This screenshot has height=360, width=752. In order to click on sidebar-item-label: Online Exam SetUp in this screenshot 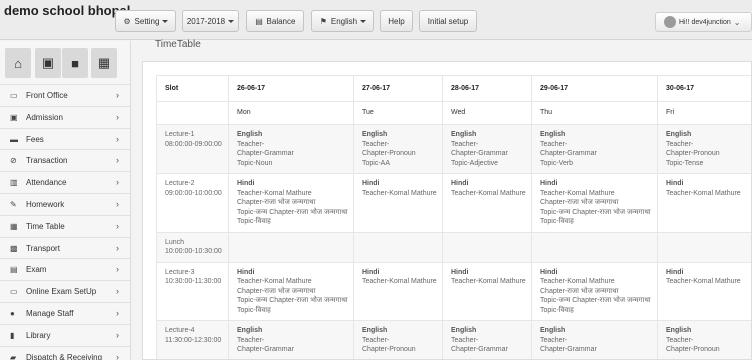, I will do `click(61, 292)`.